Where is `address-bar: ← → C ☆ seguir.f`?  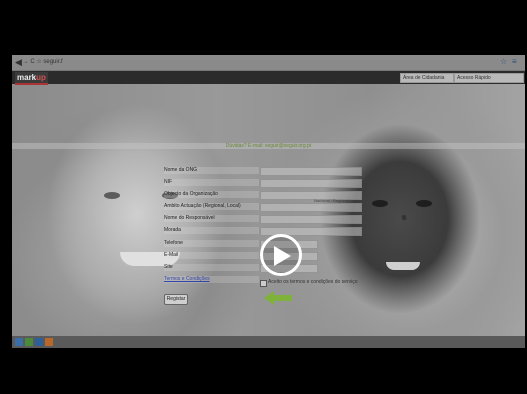
address-bar: ← → C ☆ seguir.f is located at coordinates (215, 62).